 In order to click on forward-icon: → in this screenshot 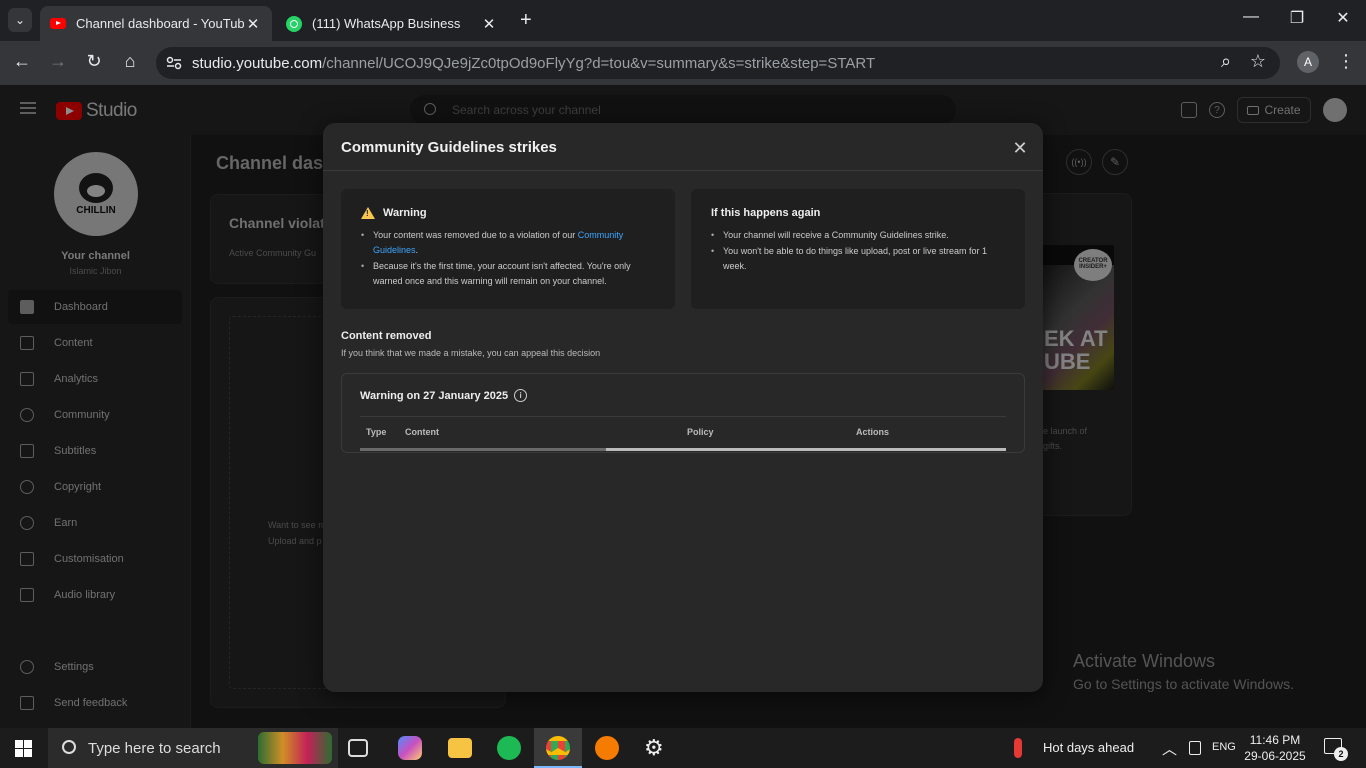, I will do `click(58, 61)`.